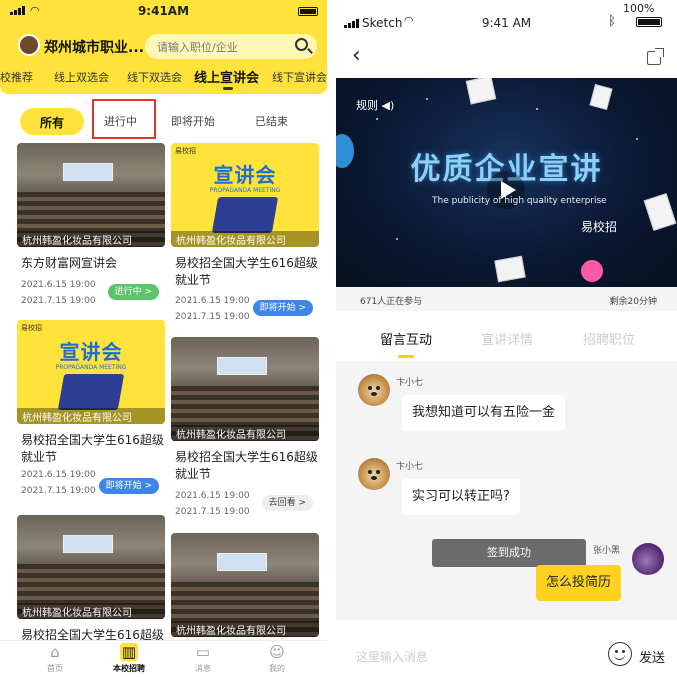  I want to click on card-title: 东方财富网宣讲会, so click(69, 263).